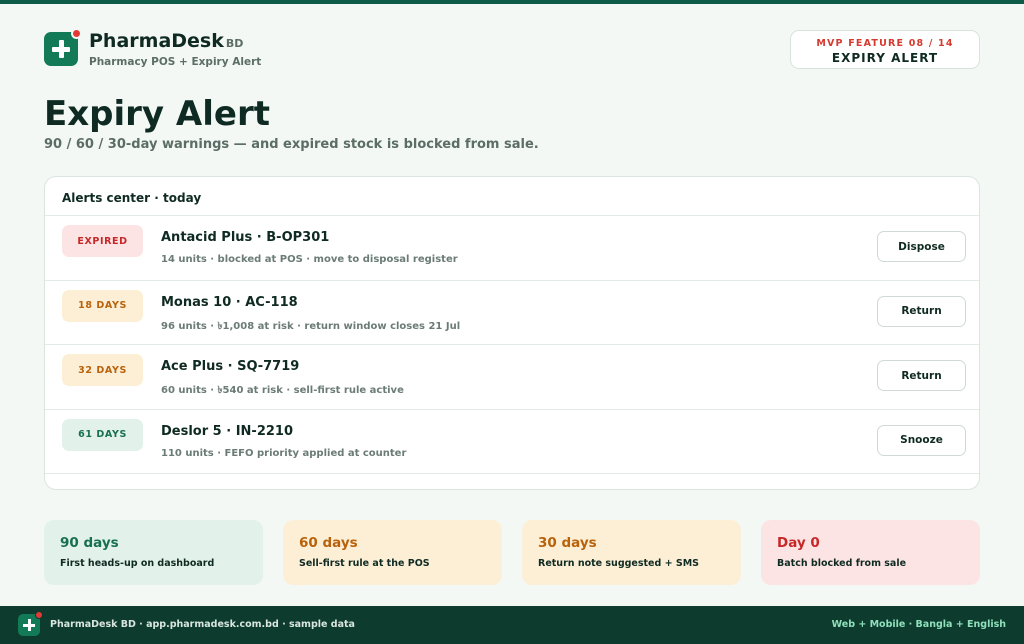  I want to click on alerts-center-header: Alerts center · today, so click(512, 196).